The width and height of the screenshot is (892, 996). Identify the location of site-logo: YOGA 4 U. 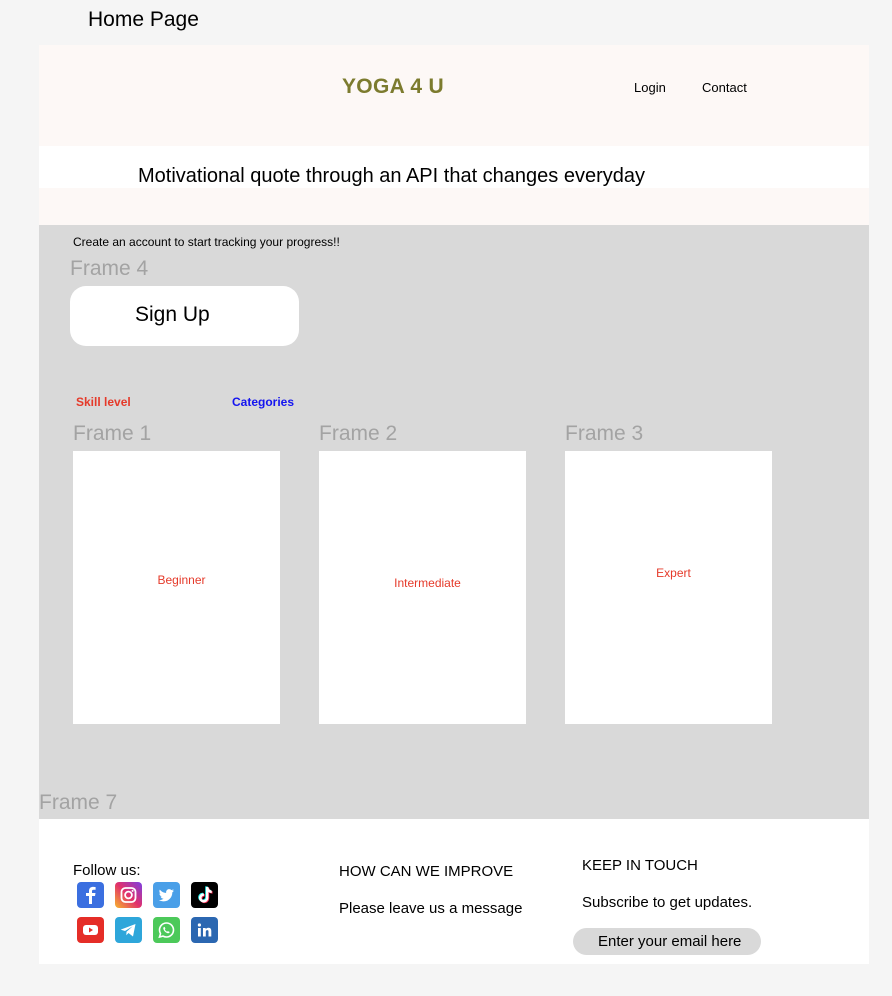
(393, 87).